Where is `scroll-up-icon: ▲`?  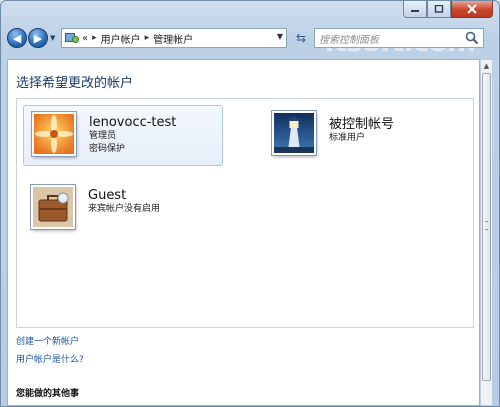
scroll-up-icon: ▲ is located at coordinates (486, 66).